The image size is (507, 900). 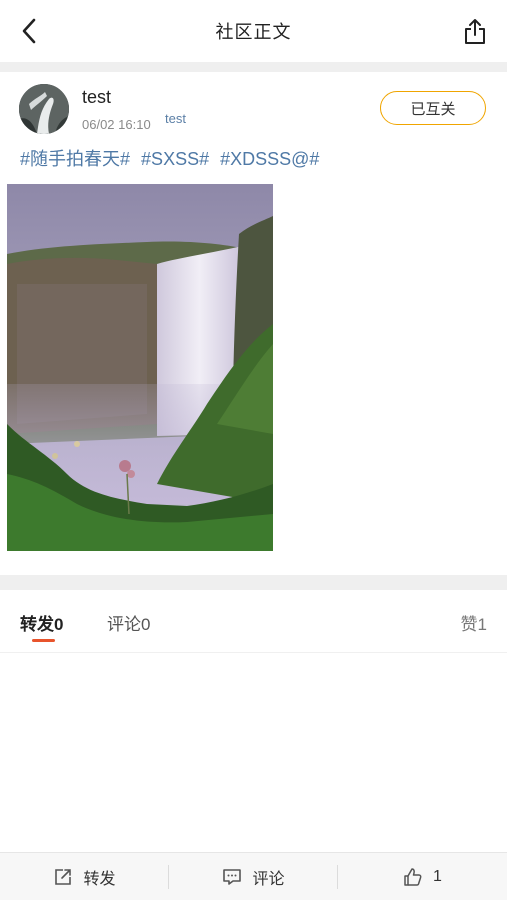 I want to click on like-button: 1, so click(x=422, y=876).